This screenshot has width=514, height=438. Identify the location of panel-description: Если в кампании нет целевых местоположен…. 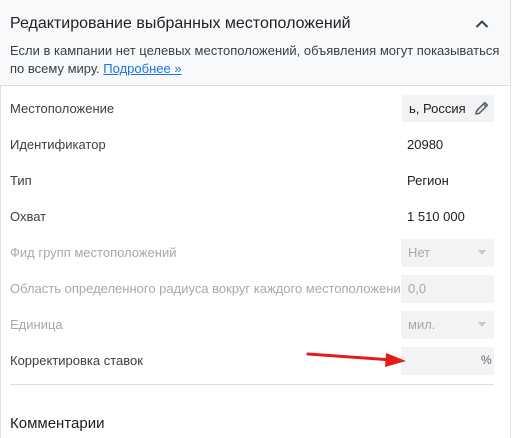
(255, 60).